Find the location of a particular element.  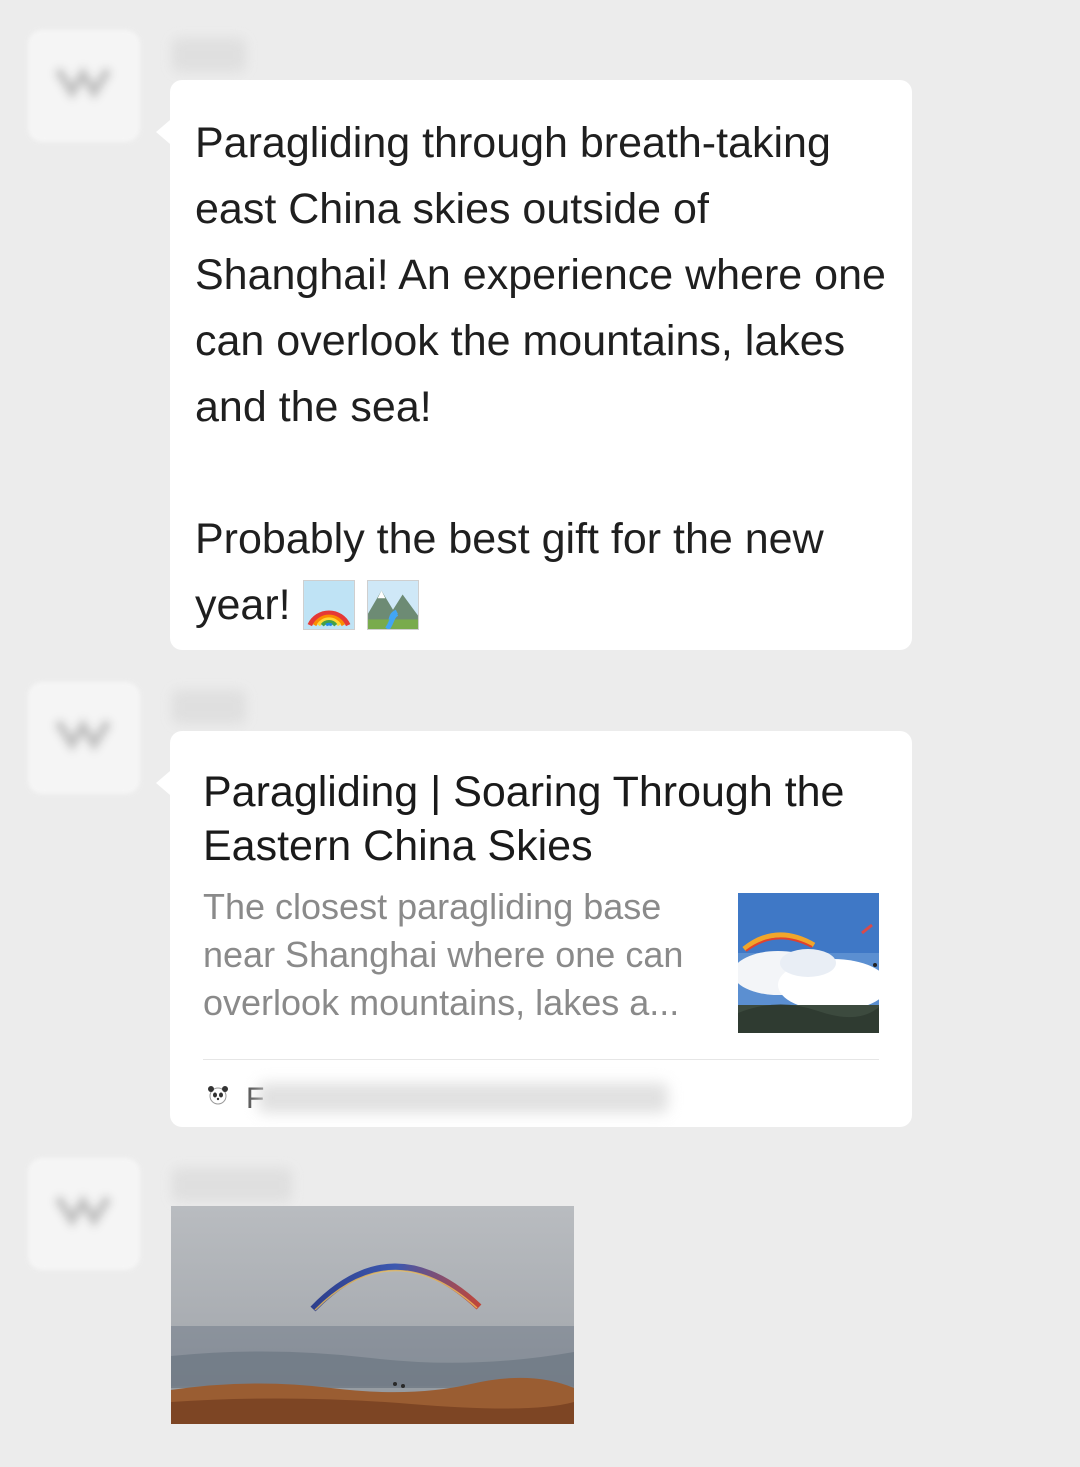

link-source: F is located at coordinates (526, 1099).